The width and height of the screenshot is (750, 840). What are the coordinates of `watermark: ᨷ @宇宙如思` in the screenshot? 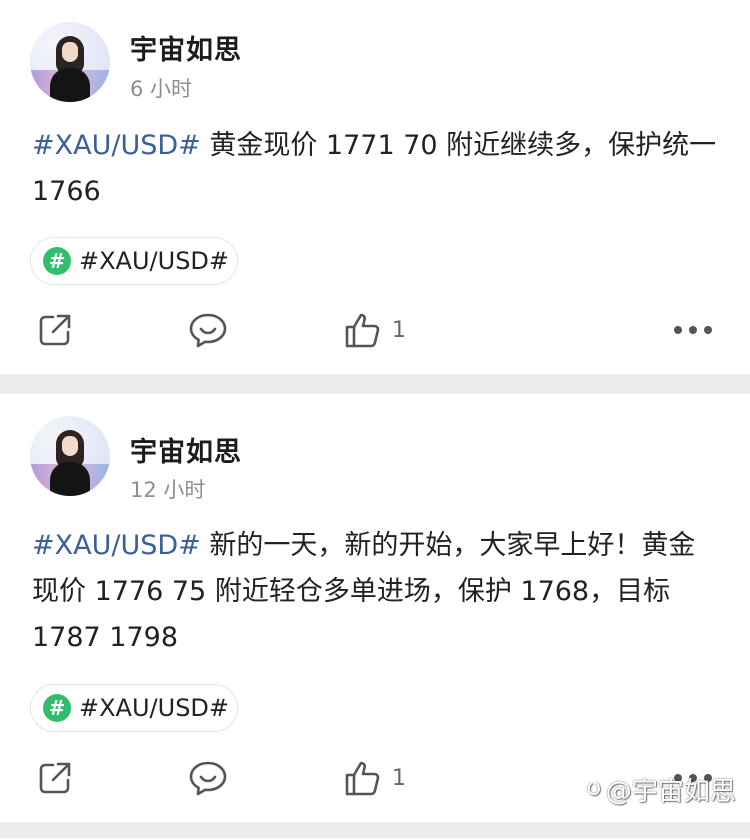 It's located at (661, 789).